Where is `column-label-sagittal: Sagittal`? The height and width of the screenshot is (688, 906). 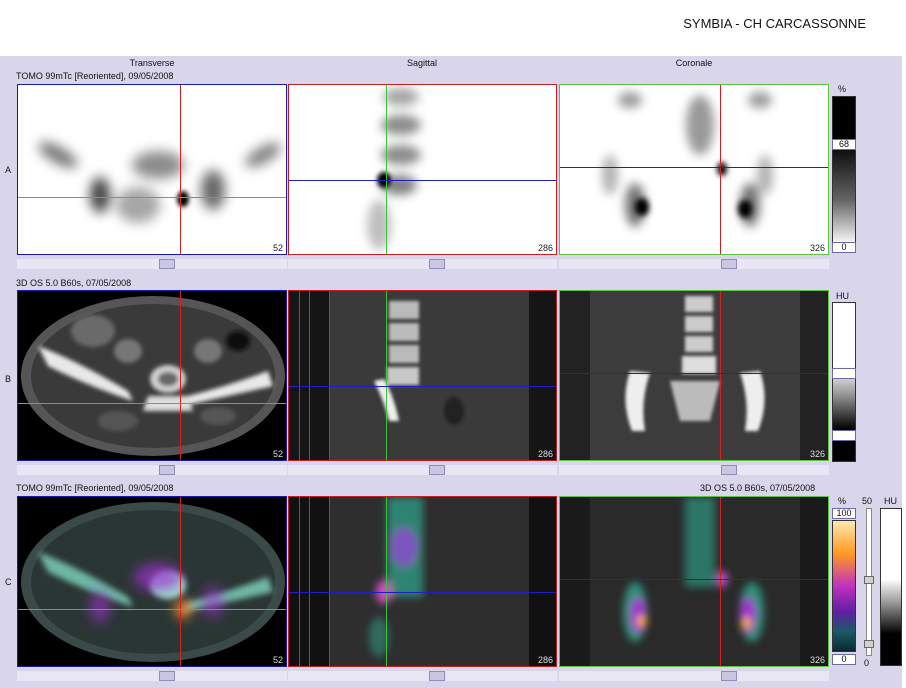
column-label-sagittal: Sagittal is located at coordinates (422, 63).